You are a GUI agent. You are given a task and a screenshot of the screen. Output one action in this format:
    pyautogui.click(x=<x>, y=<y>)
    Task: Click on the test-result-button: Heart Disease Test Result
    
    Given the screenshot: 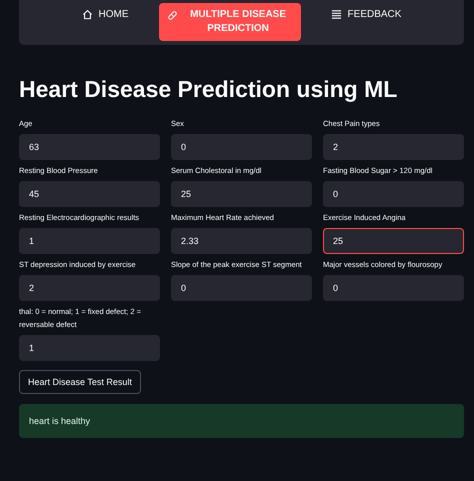 What is the action you would take?
    pyautogui.click(x=80, y=382)
    